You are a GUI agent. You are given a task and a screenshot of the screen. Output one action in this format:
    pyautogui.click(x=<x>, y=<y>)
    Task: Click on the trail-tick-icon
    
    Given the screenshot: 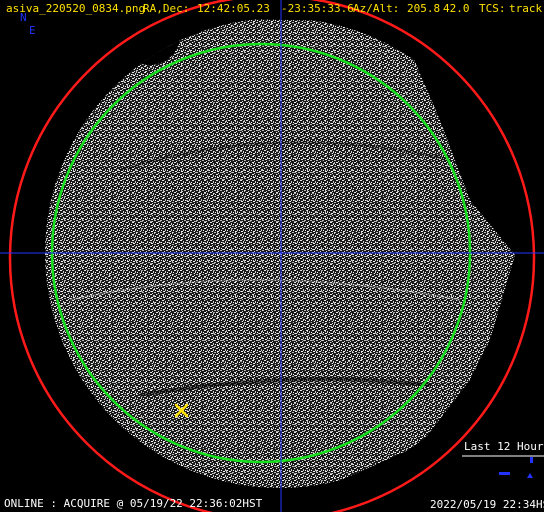 What is the action you would take?
    pyautogui.click(x=531, y=460)
    